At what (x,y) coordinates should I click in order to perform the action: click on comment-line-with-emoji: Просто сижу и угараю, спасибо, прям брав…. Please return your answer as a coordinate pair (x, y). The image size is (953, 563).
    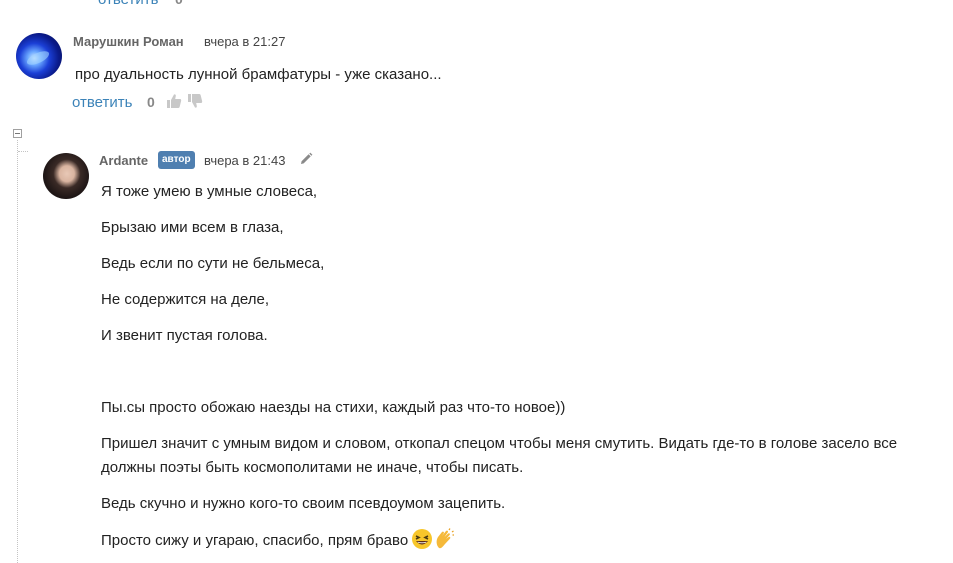
    Looking at the image, I should click on (523, 543).